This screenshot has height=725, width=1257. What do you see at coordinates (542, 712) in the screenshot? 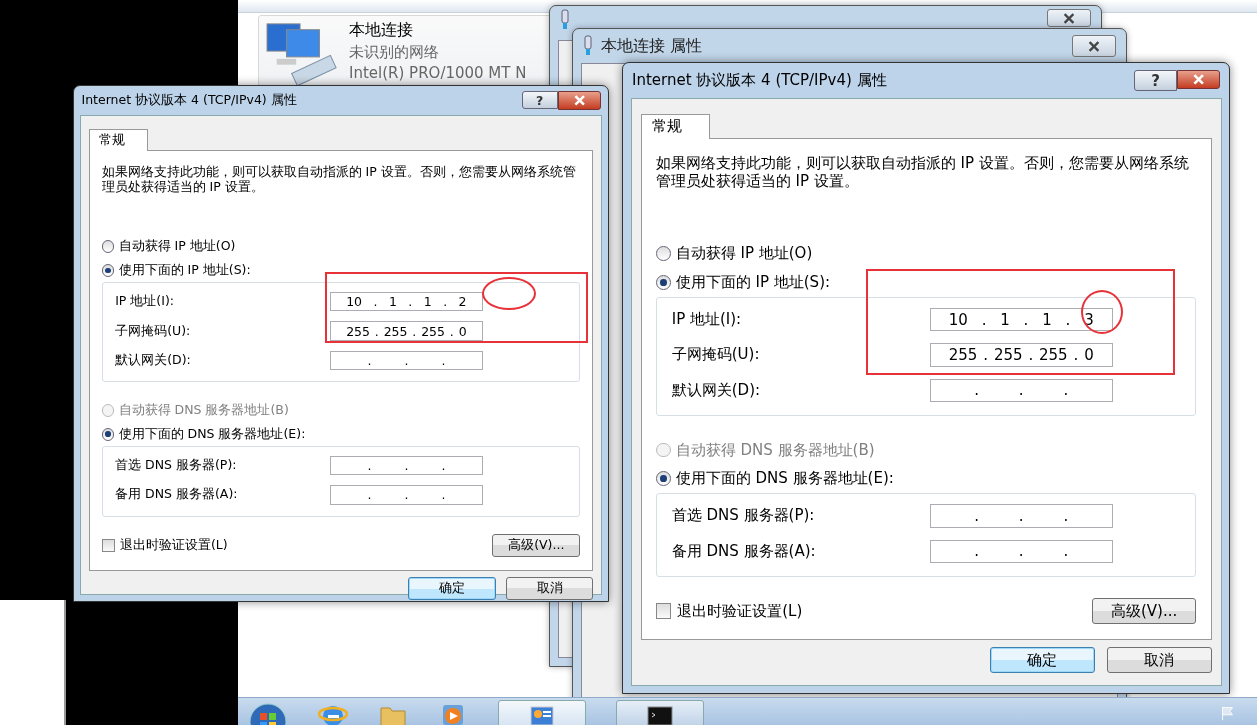
I see `network-window-button` at bounding box center [542, 712].